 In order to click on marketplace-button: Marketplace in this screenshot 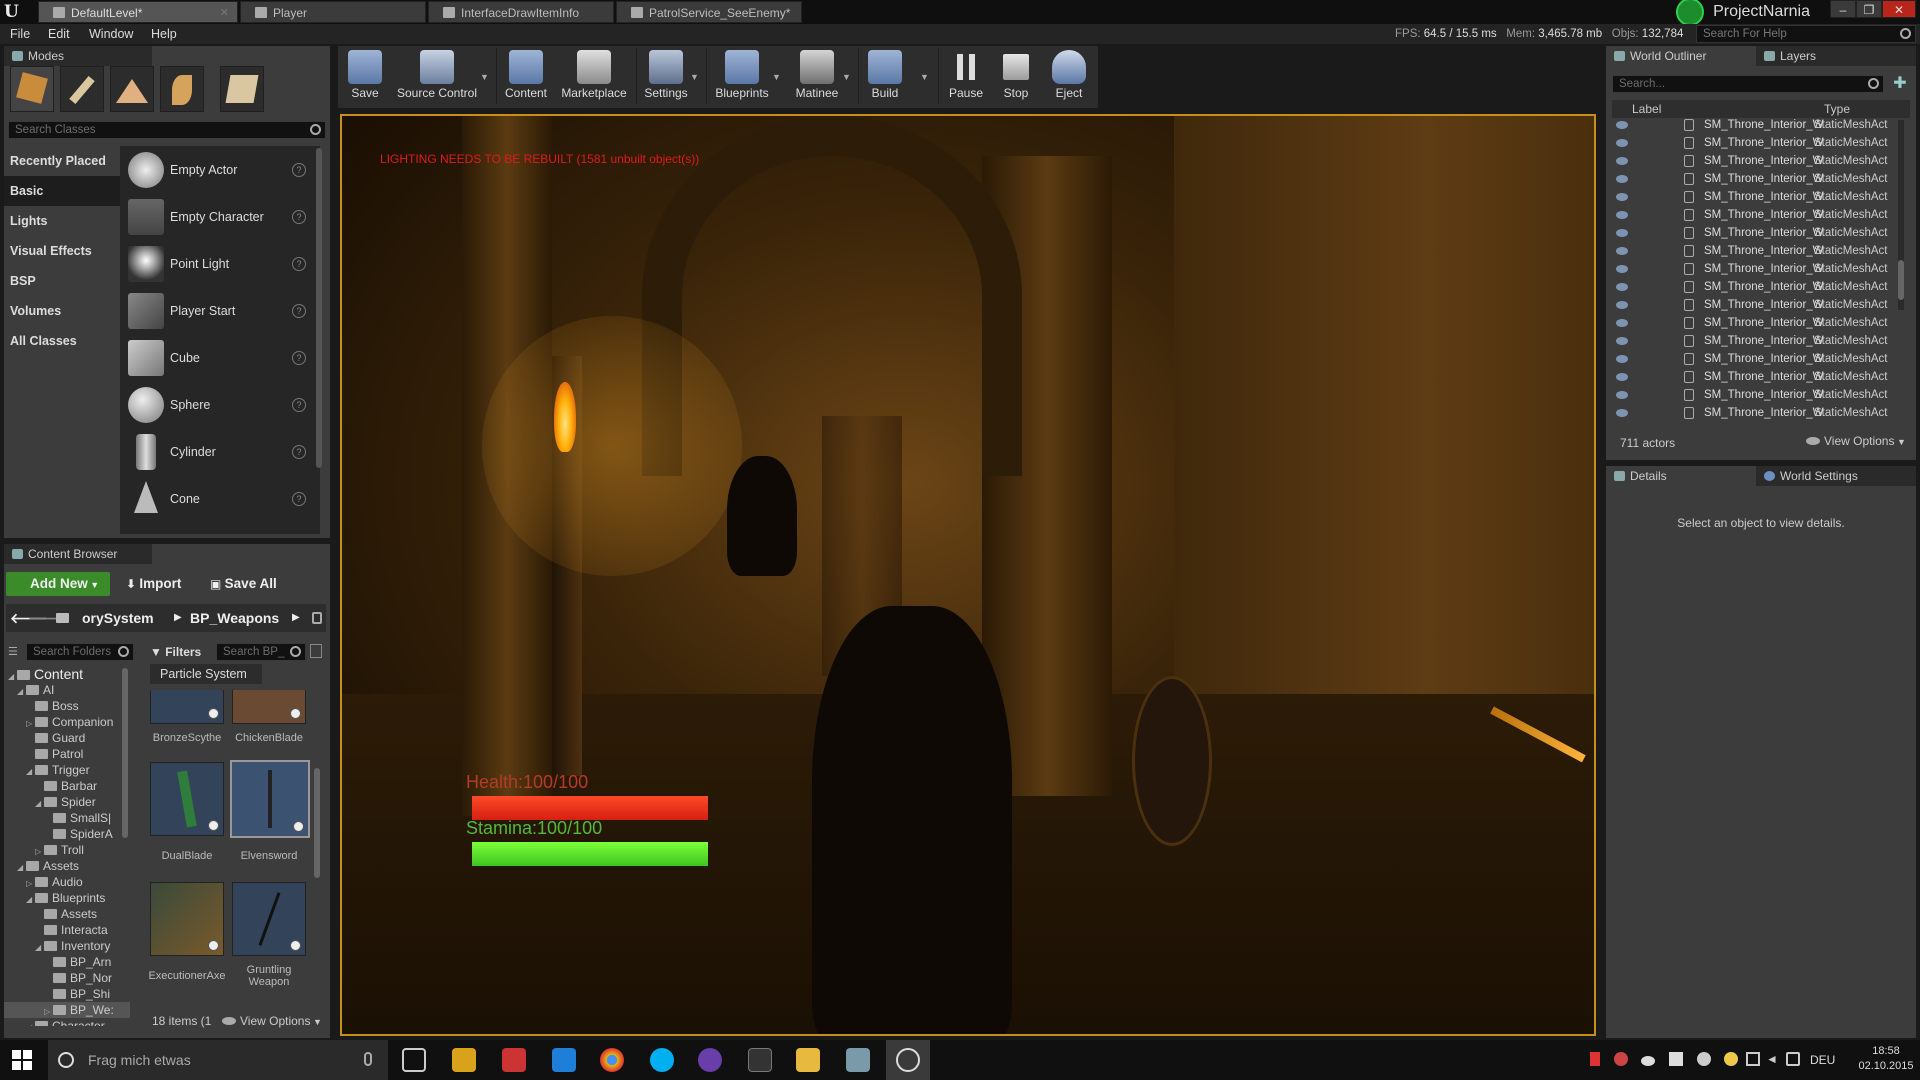, I will do `click(594, 76)`.